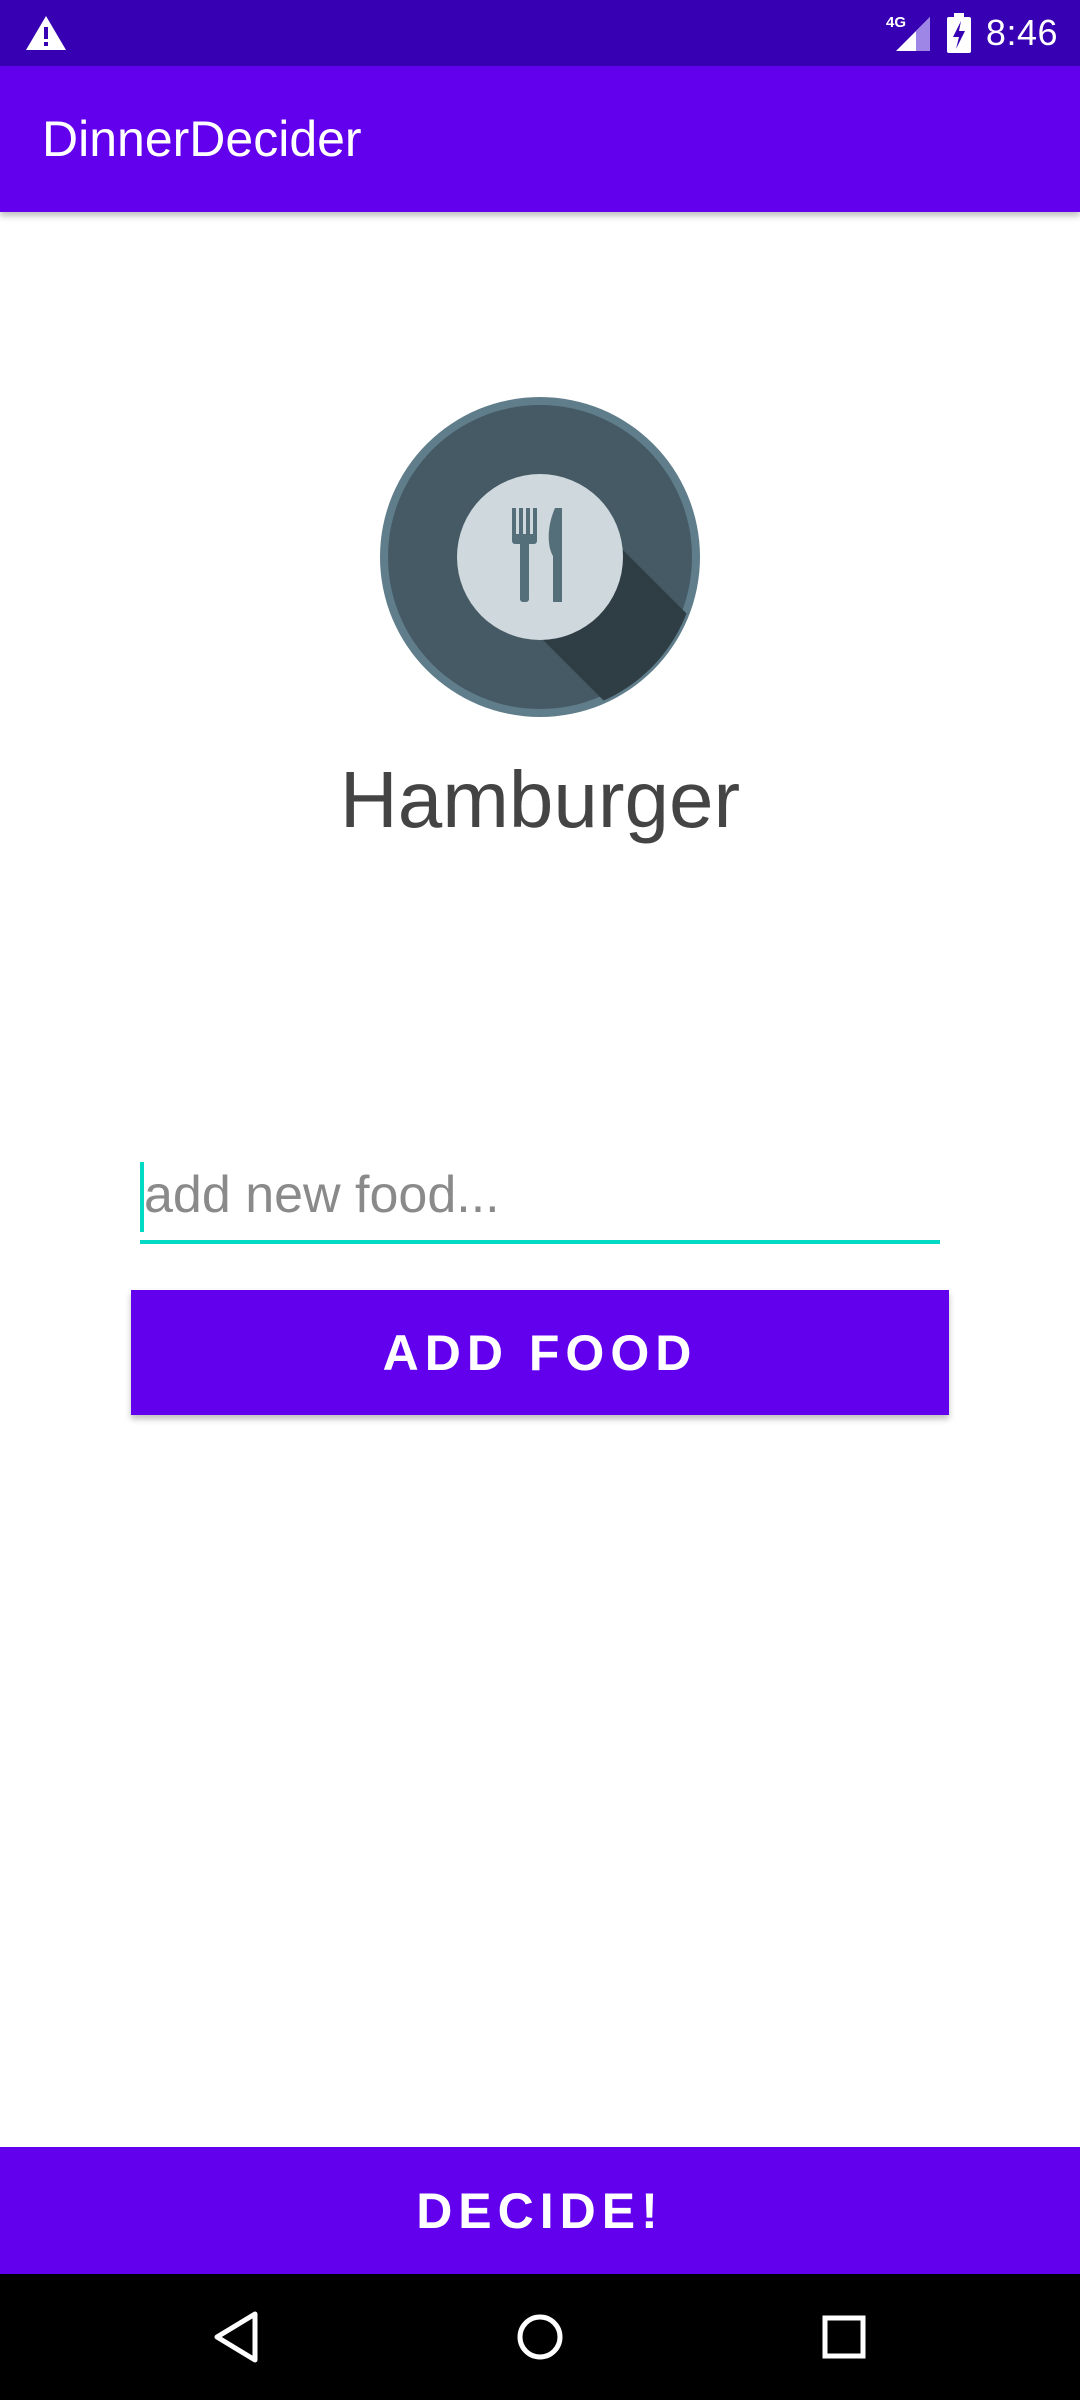 This screenshot has height=2400, width=1080. I want to click on home-button, so click(540, 2337).